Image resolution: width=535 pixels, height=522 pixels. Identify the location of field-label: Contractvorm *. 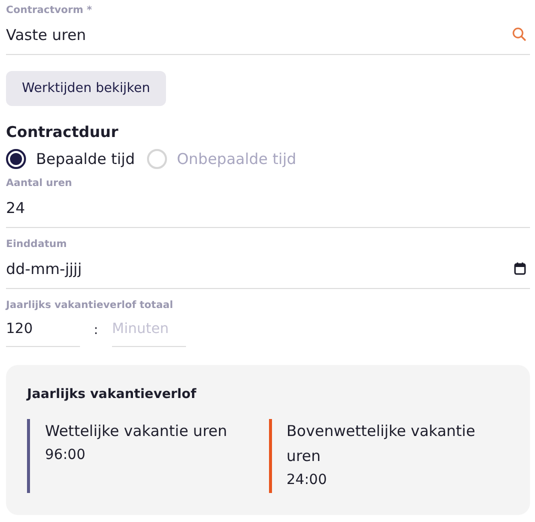
(49, 11).